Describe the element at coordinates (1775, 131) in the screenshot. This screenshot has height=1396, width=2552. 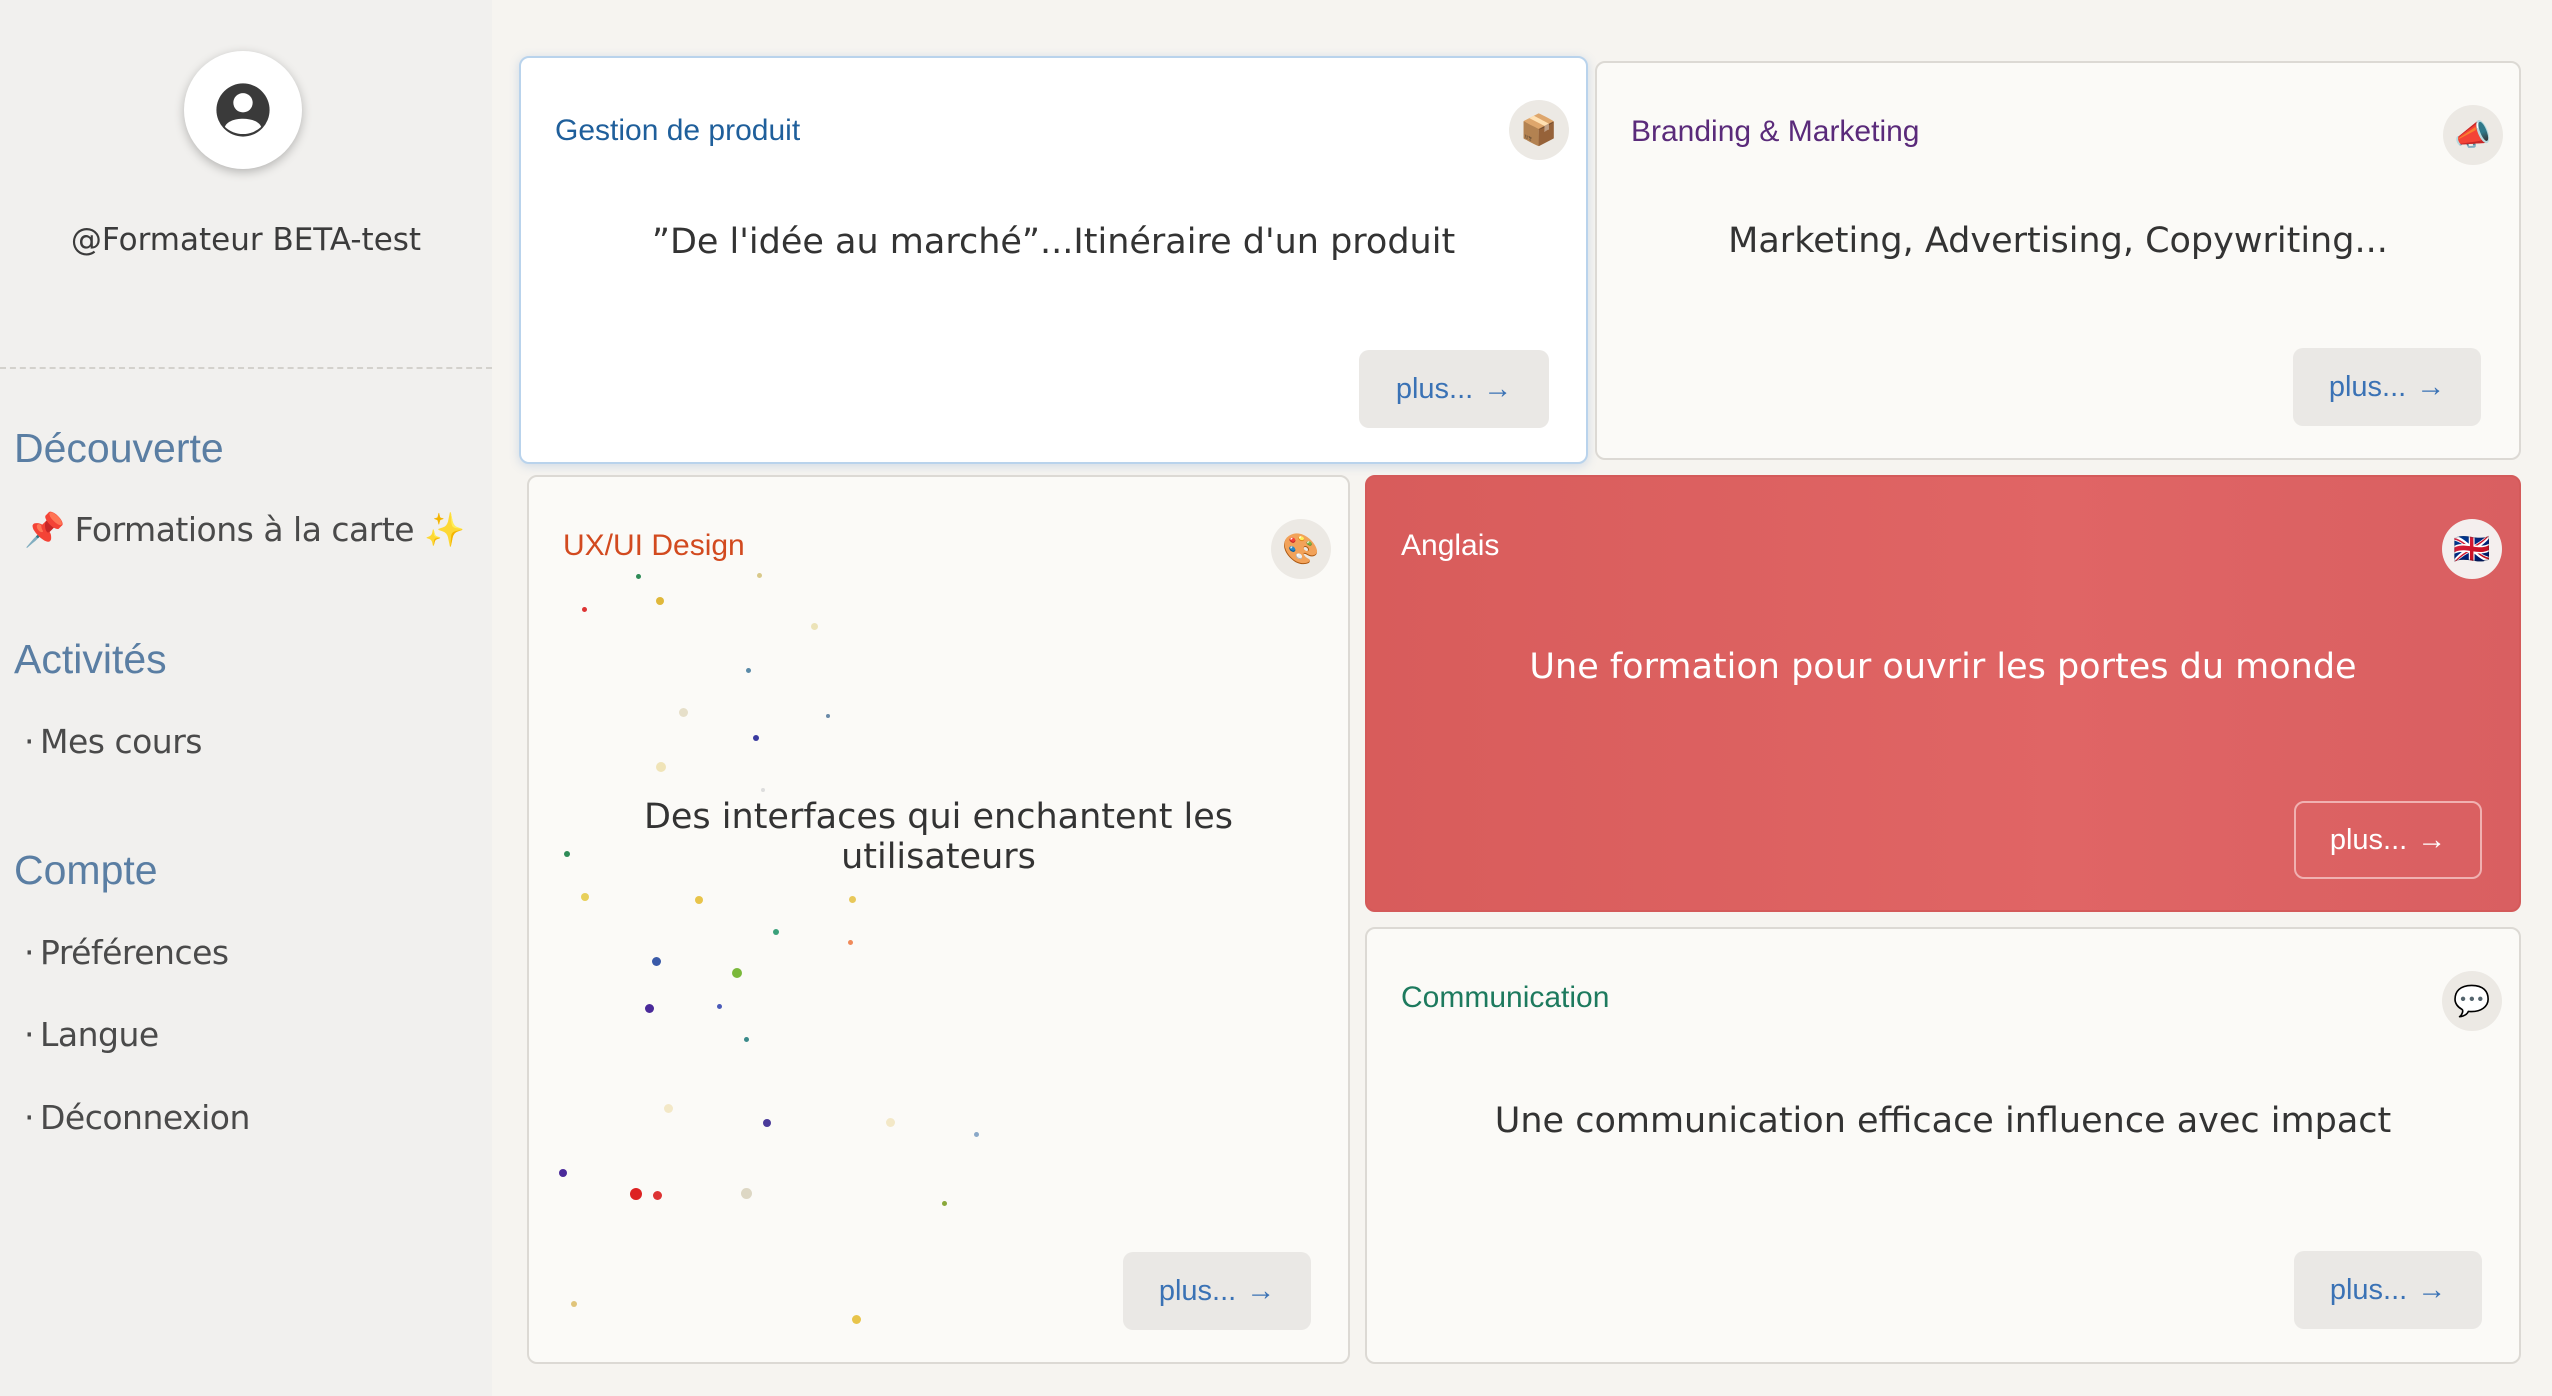
I see `card-title: Branding & Marketing` at that location.